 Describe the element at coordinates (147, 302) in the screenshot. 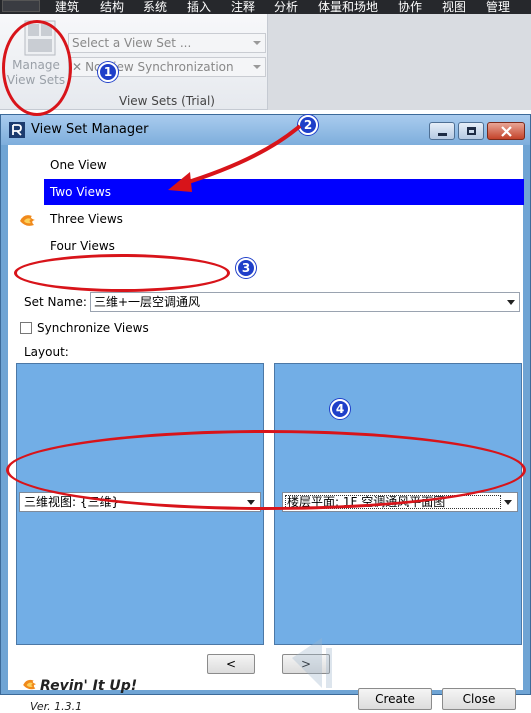

I see `set-name-value: 三维+一层空调通风` at that location.